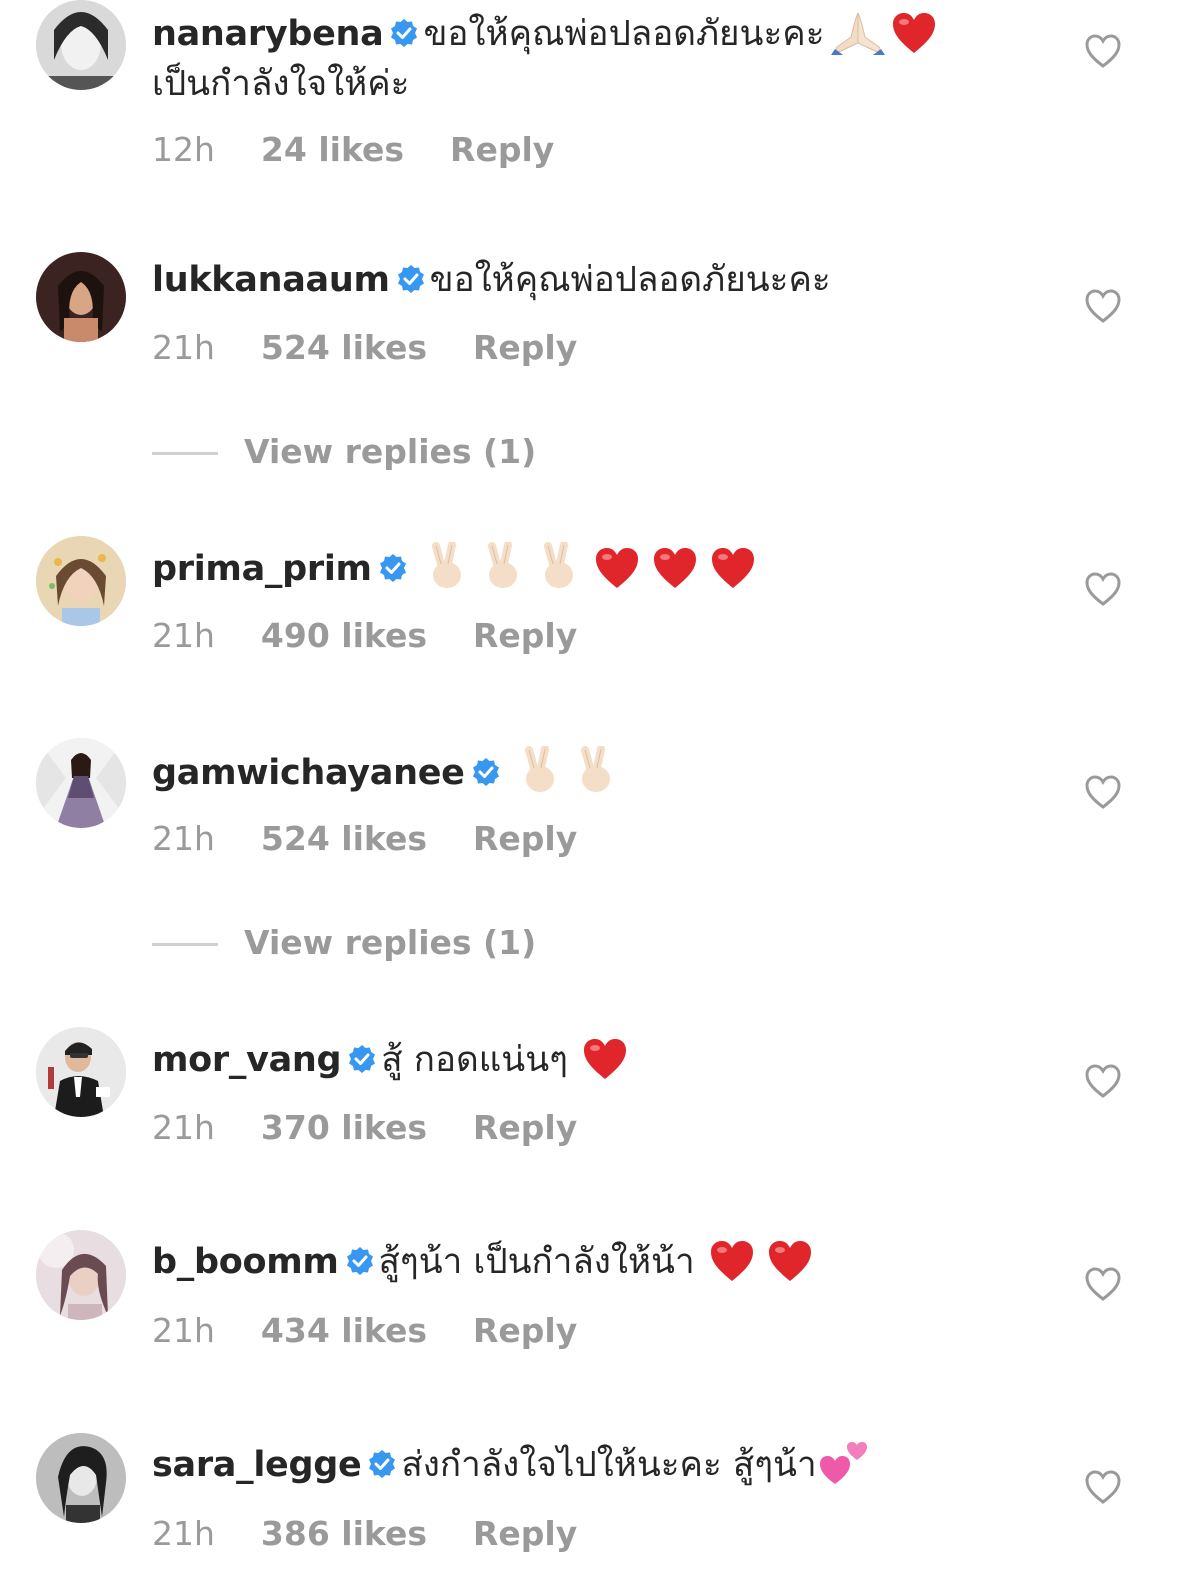  Describe the element at coordinates (344, 1331) in the screenshot. I see `likes-count: 434 likes` at that location.